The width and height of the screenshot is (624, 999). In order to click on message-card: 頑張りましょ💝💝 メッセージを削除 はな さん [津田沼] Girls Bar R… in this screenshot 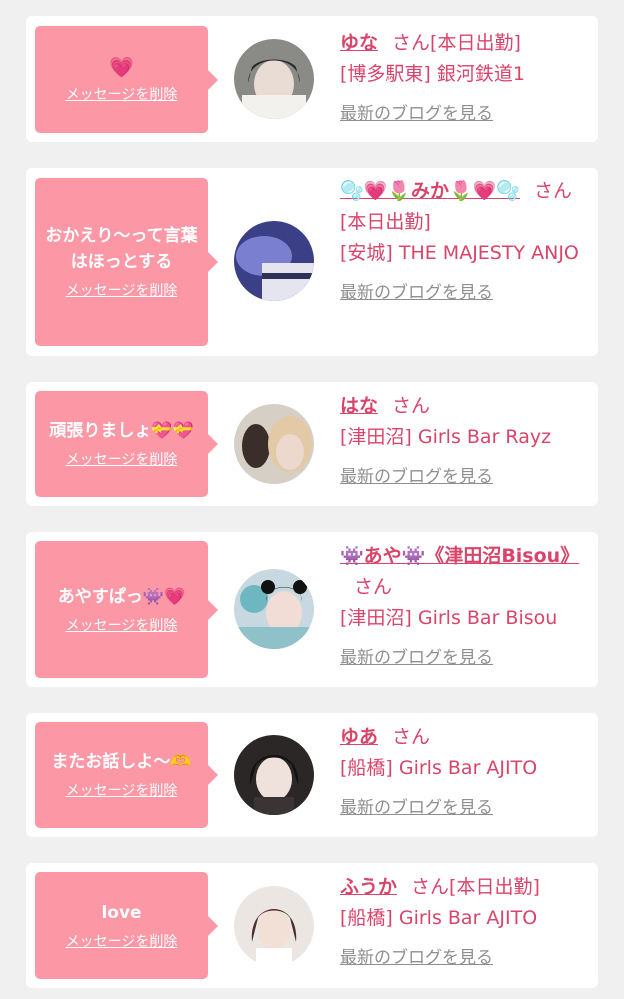, I will do `click(312, 444)`.